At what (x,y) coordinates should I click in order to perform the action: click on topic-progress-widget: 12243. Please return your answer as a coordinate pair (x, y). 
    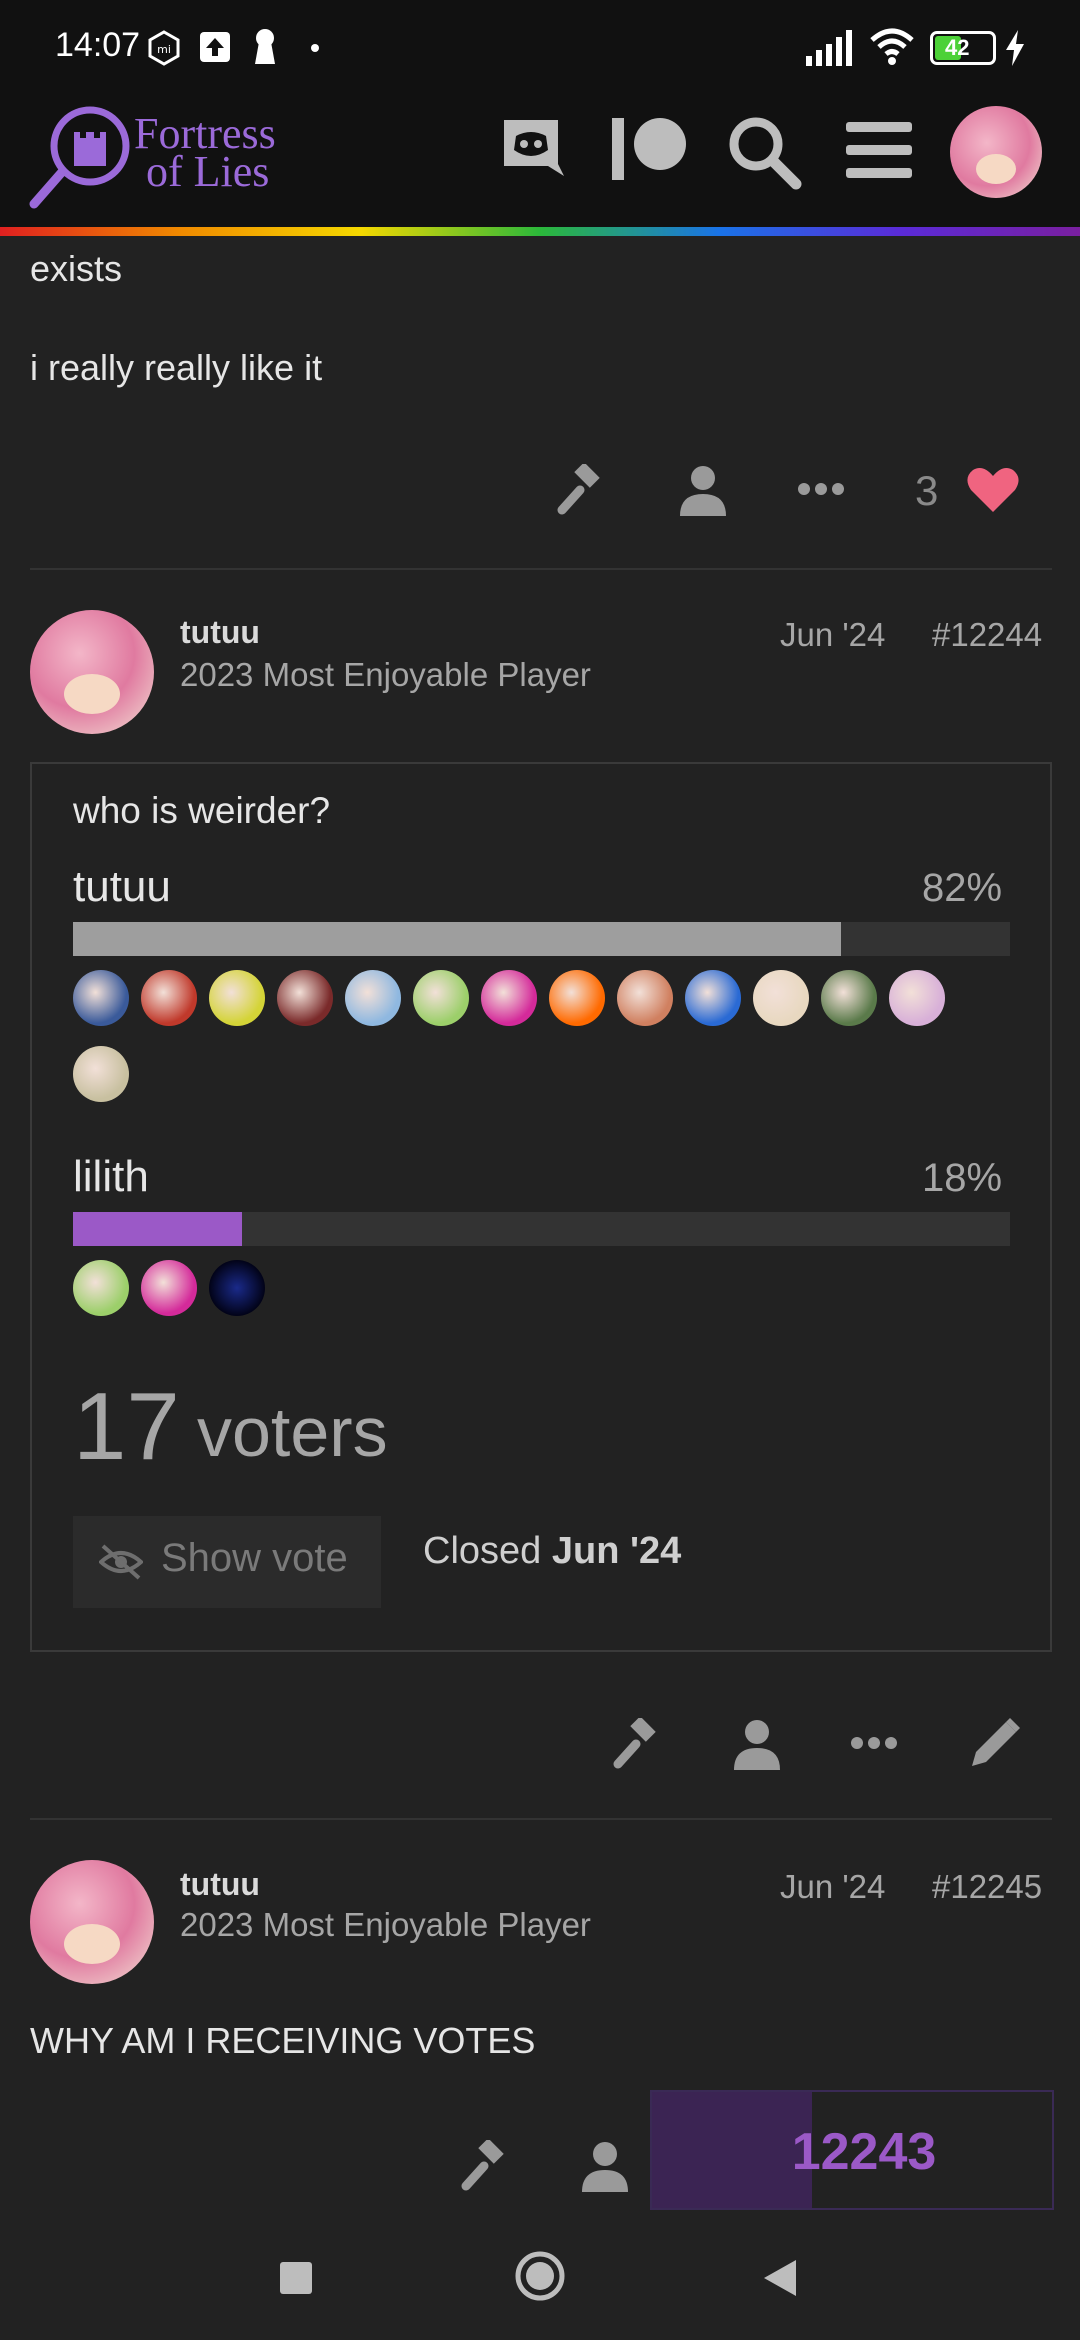
    Looking at the image, I should click on (852, 2150).